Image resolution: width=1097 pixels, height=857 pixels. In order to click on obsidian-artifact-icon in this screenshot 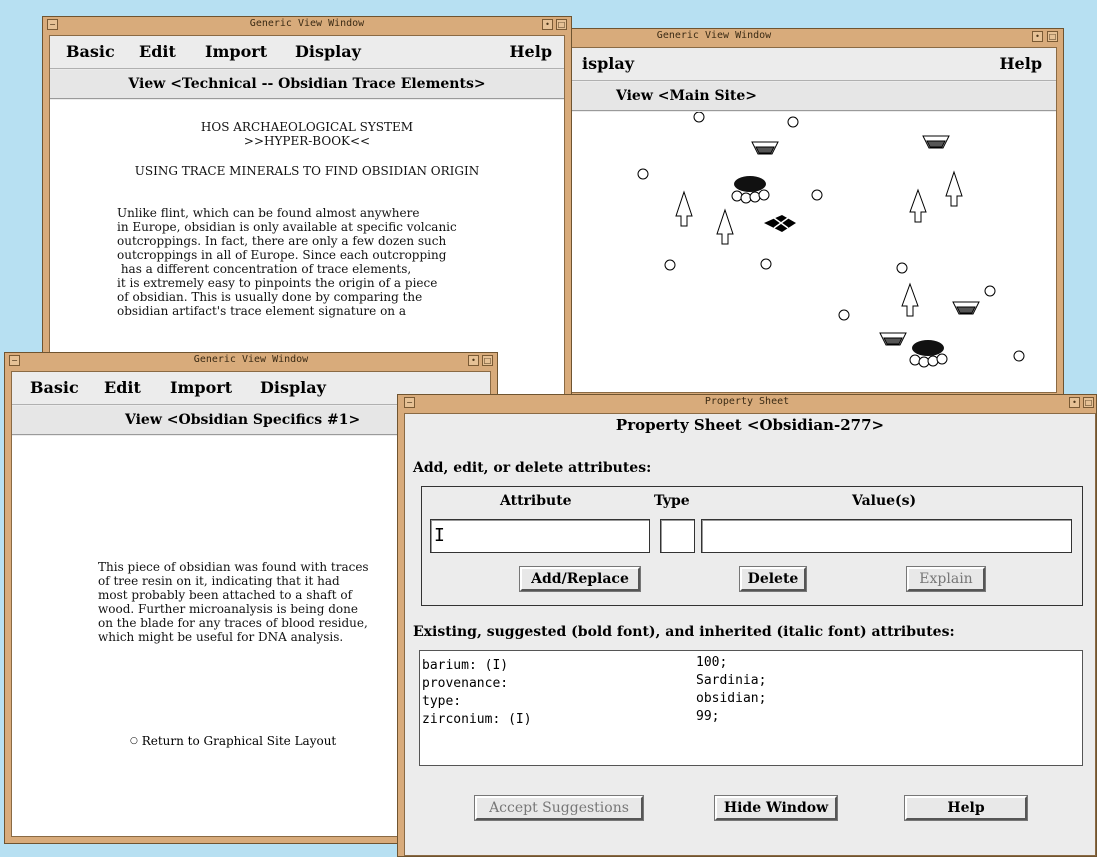, I will do `click(780, 223)`.